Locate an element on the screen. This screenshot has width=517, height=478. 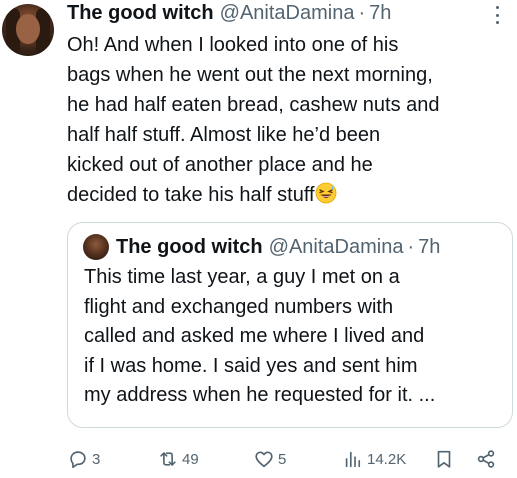
reply-button: 3 is located at coordinates (83, 459).